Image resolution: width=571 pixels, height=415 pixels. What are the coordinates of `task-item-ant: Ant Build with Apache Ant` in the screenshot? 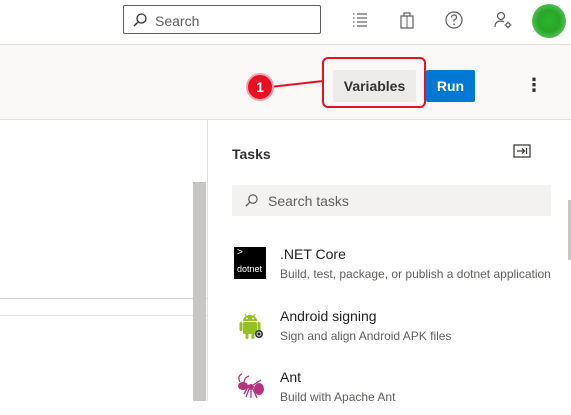 It's located at (397, 390).